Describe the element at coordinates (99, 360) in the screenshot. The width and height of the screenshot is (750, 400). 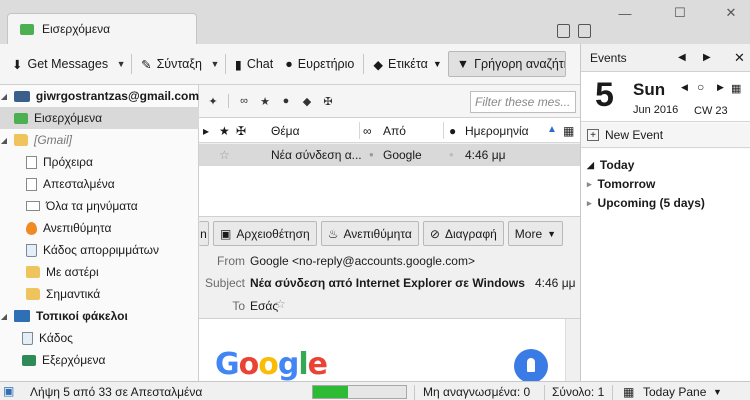
I see `folder-outbox: Εξερχόμενα` at that location.